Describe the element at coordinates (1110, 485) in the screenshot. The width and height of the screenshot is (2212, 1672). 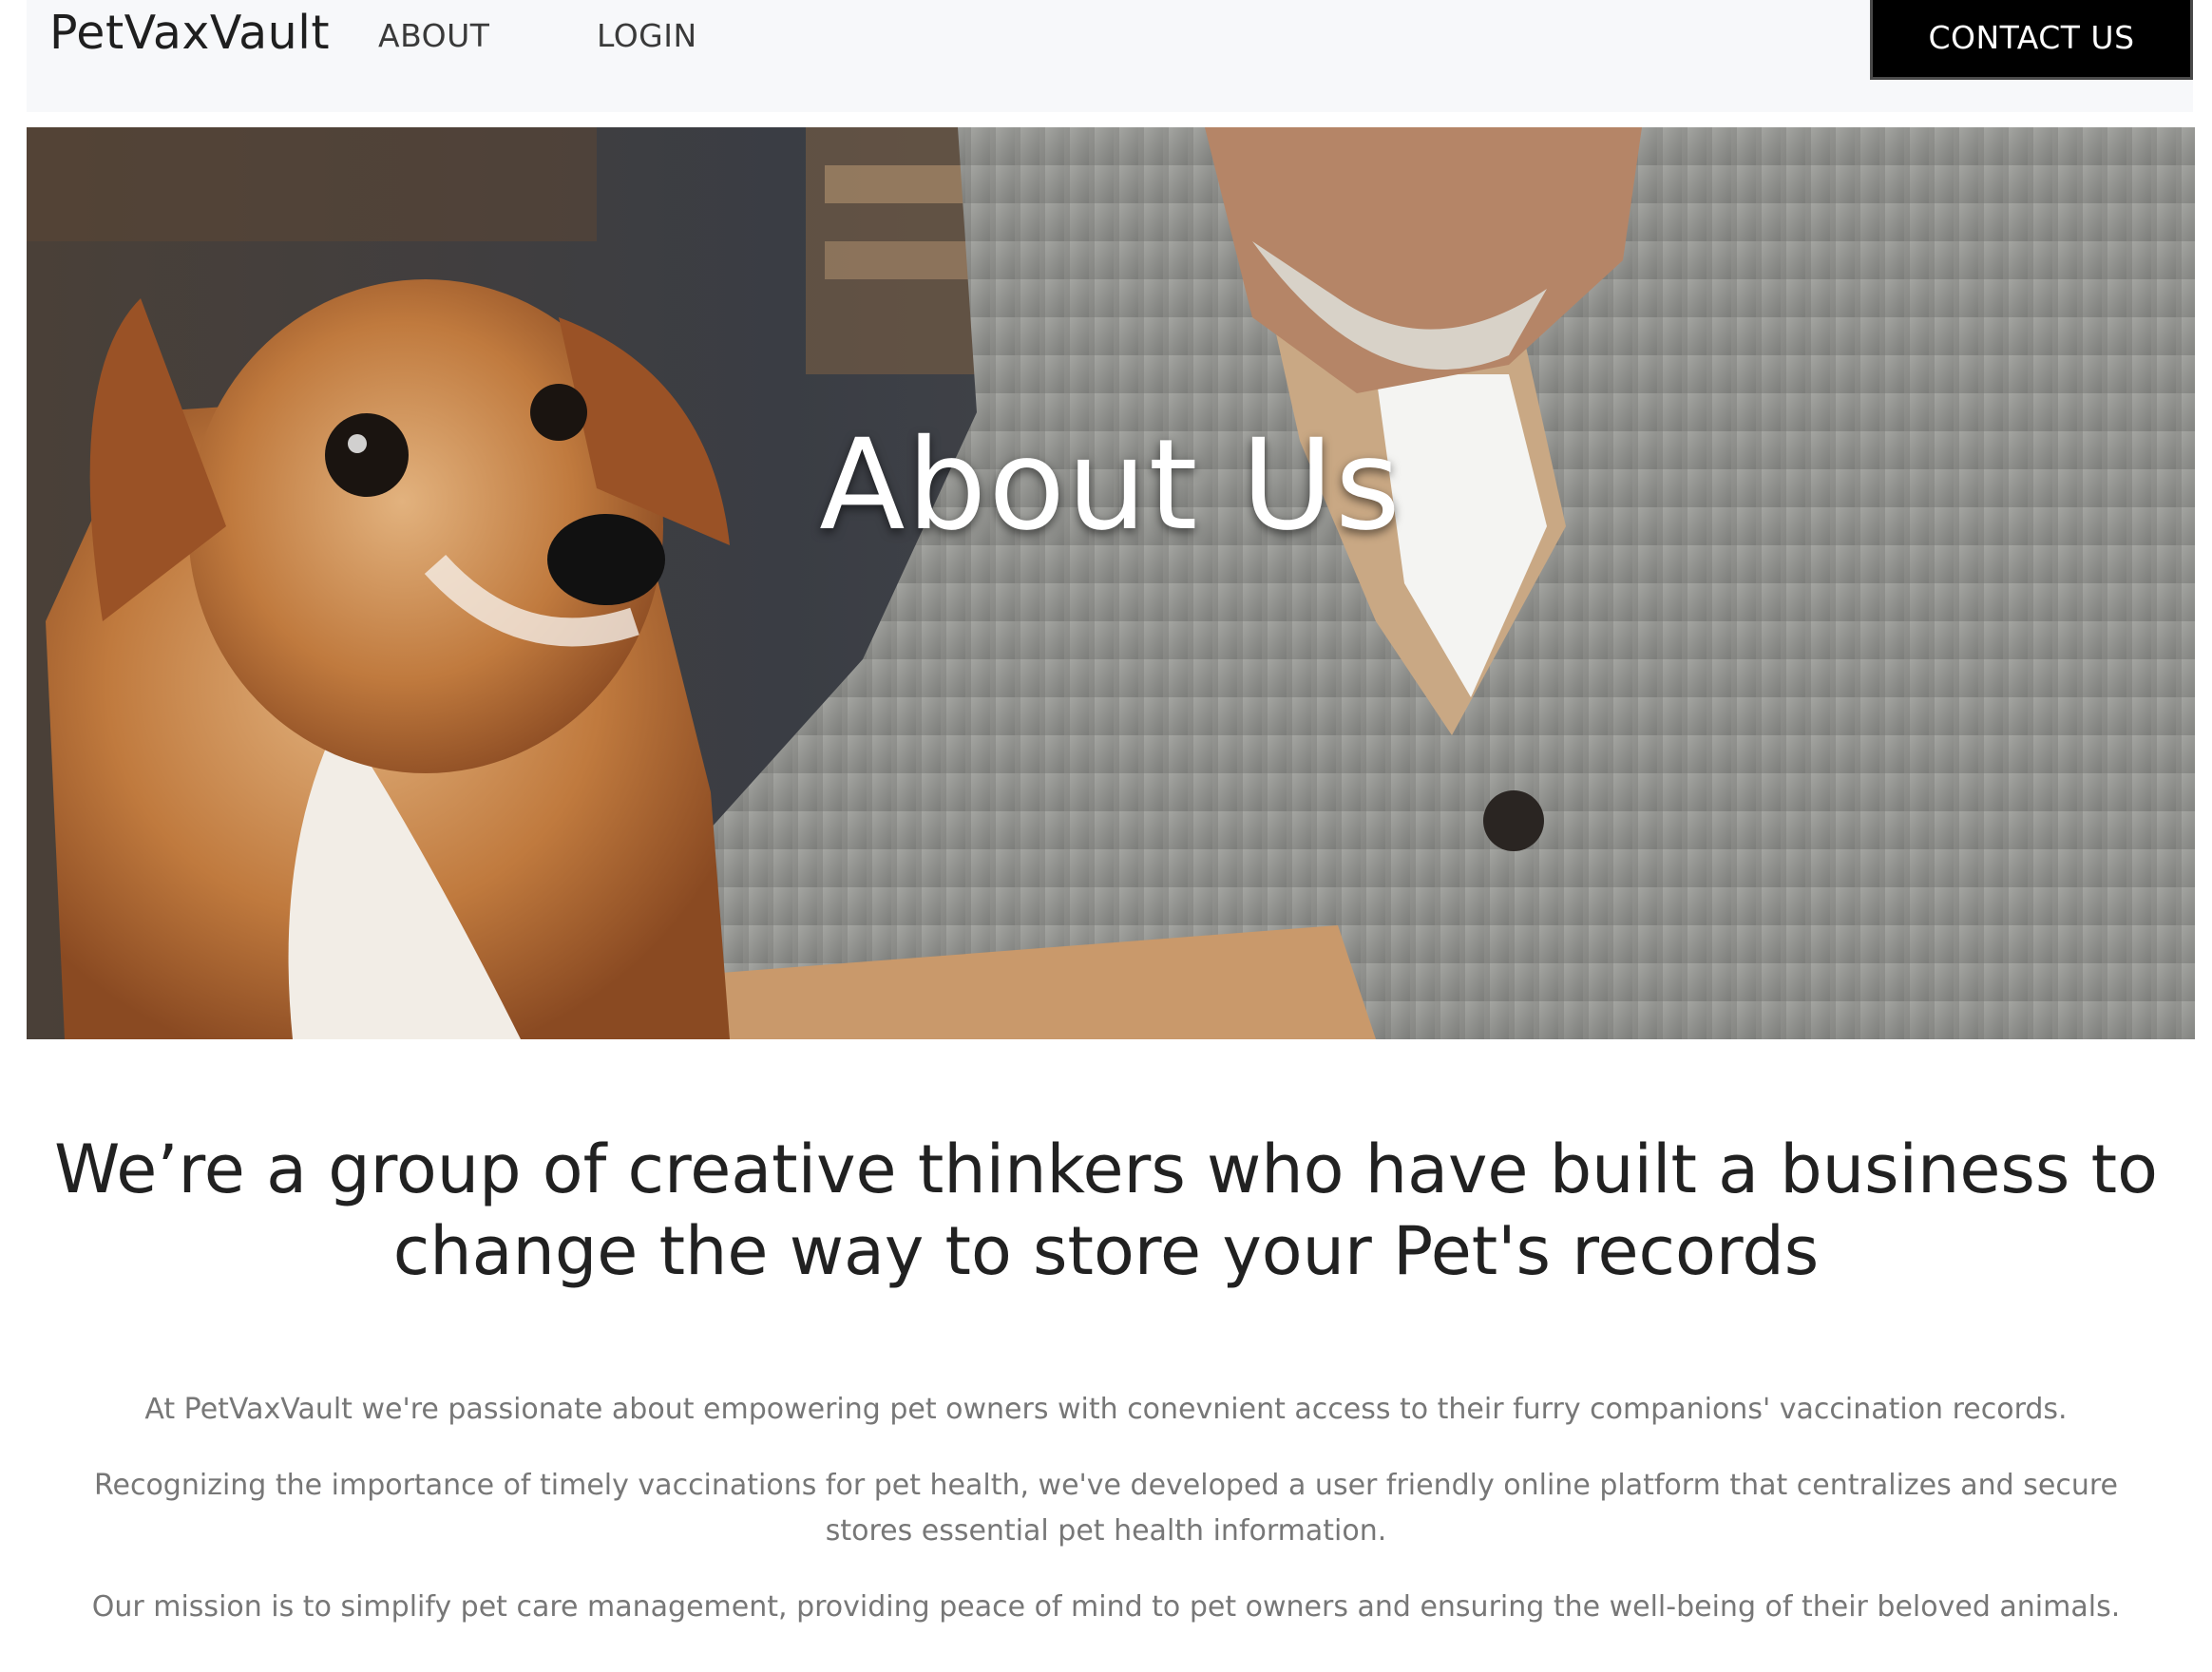
I see `hero-title: About Us` at that location.